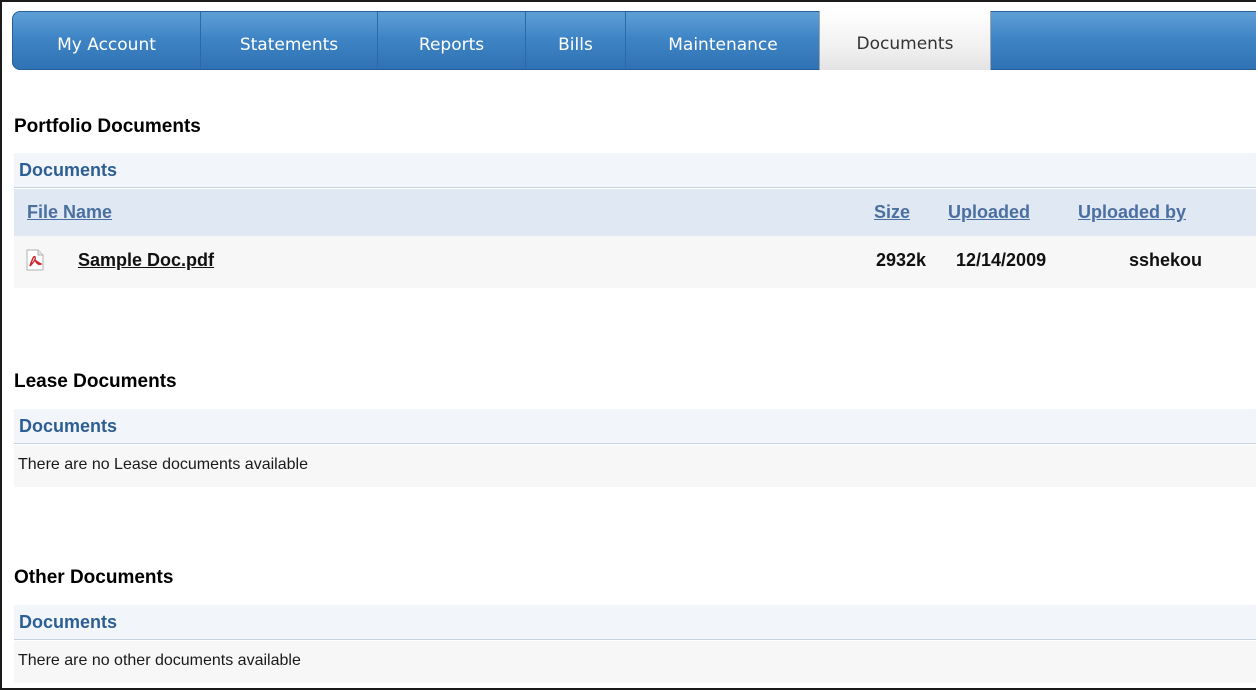 The image size is (1258, 690). What do you see at coordinates (723, 40) in the screenshot?
I see `tab-maintenance: Maintenance` at bounding box center [723, 40].